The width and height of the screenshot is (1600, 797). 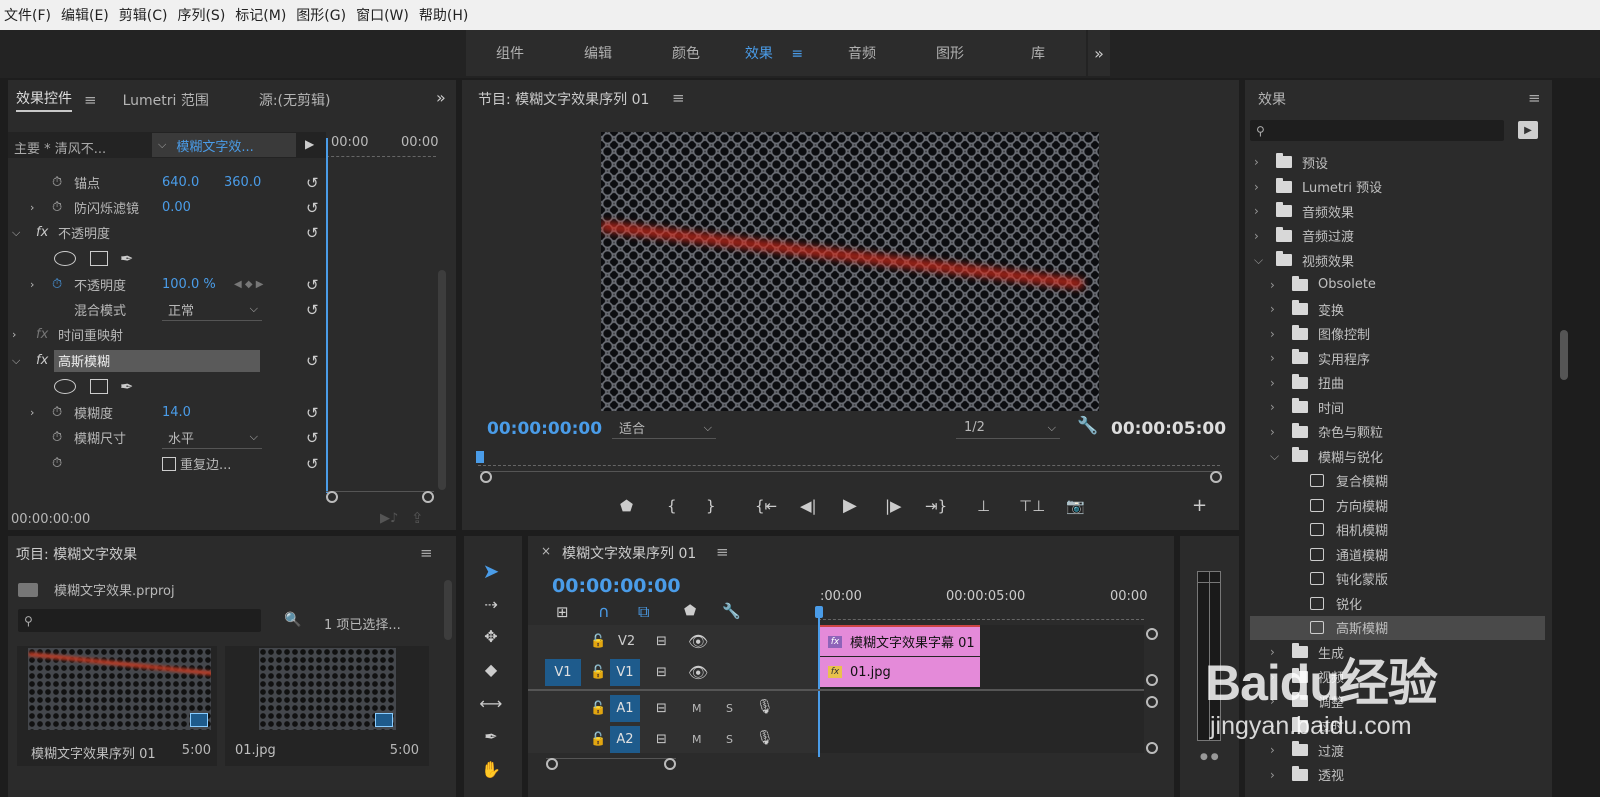 What do you see at coordinates (672, 506) in the screenshot?
I see `mark-in-icon: {` at bounding box center [672, 506].